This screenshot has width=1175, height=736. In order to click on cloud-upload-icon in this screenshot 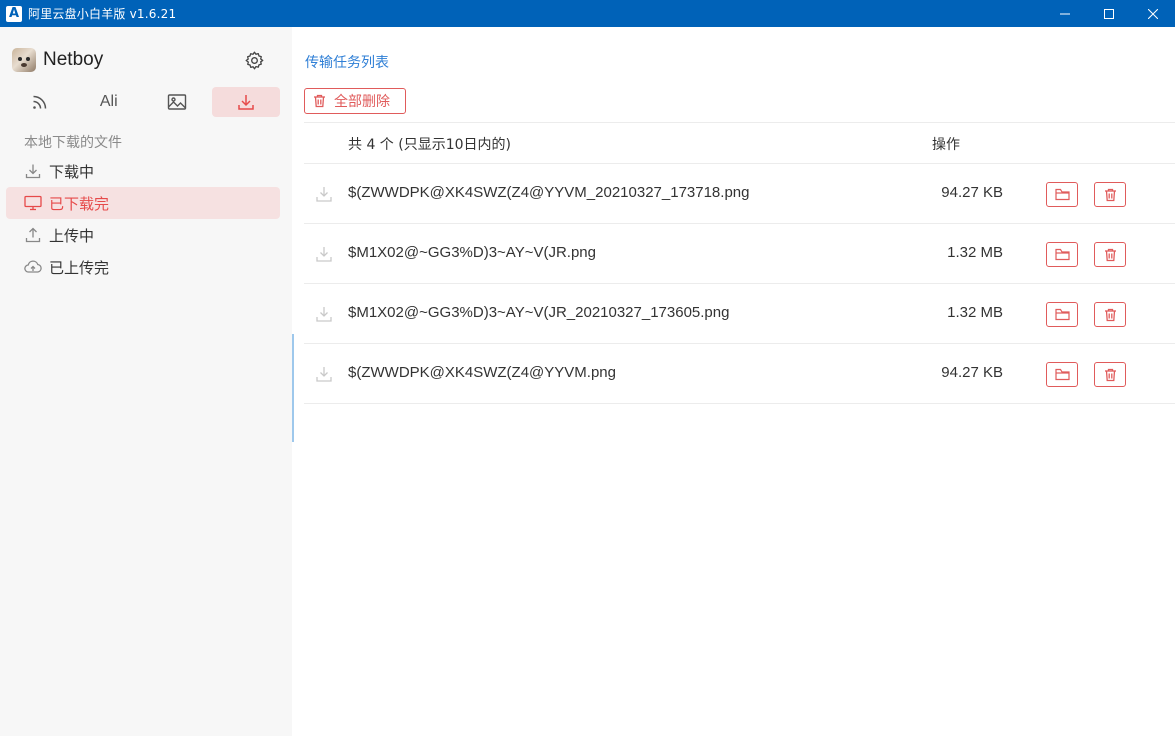, I will do `click(33, 267)`.